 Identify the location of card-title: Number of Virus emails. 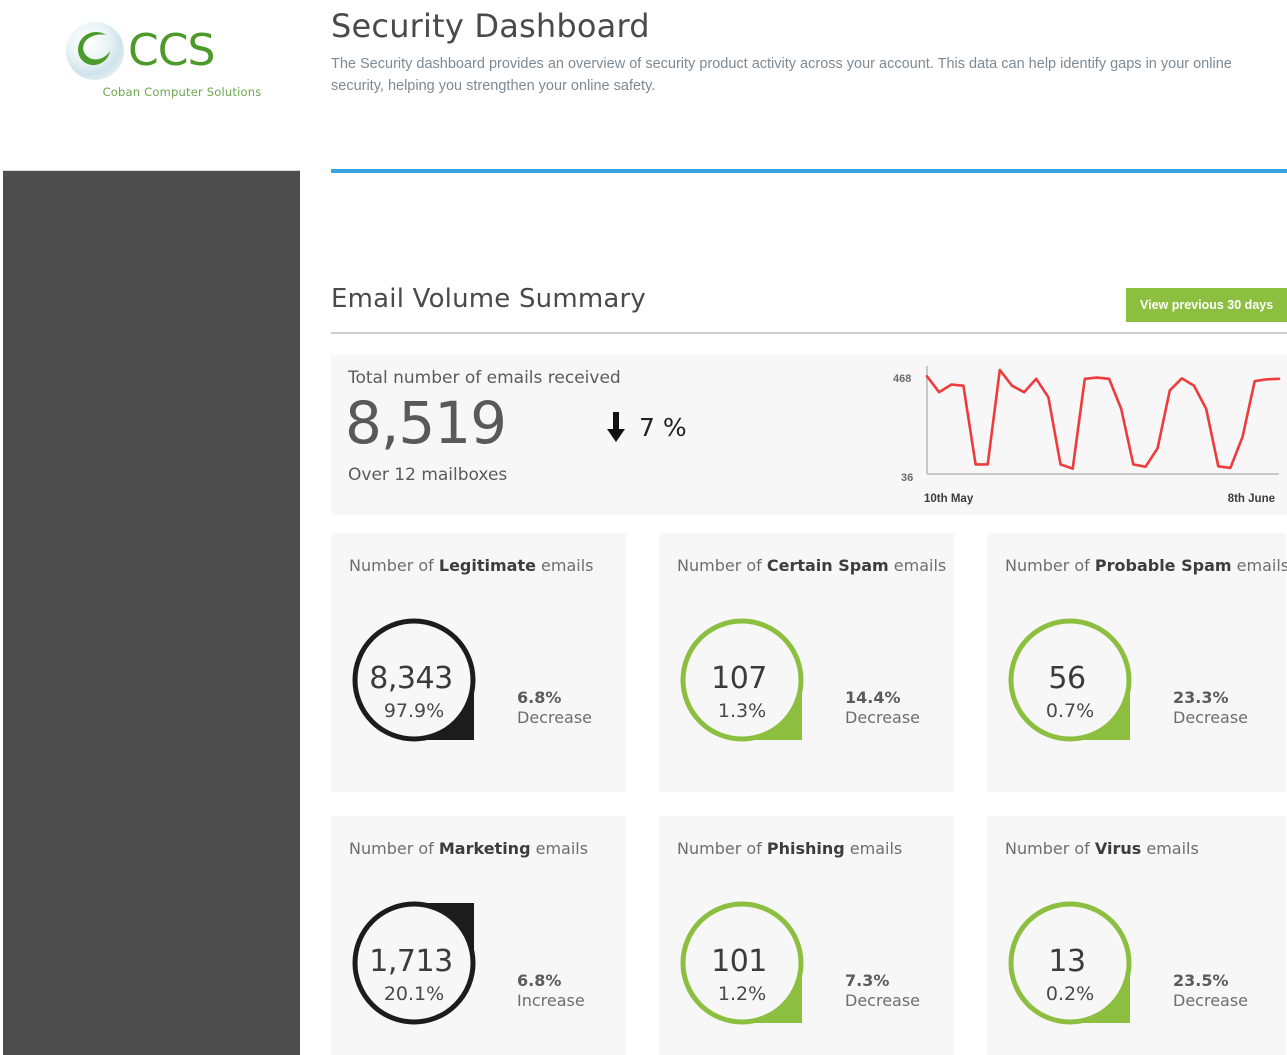
(1102, 848).